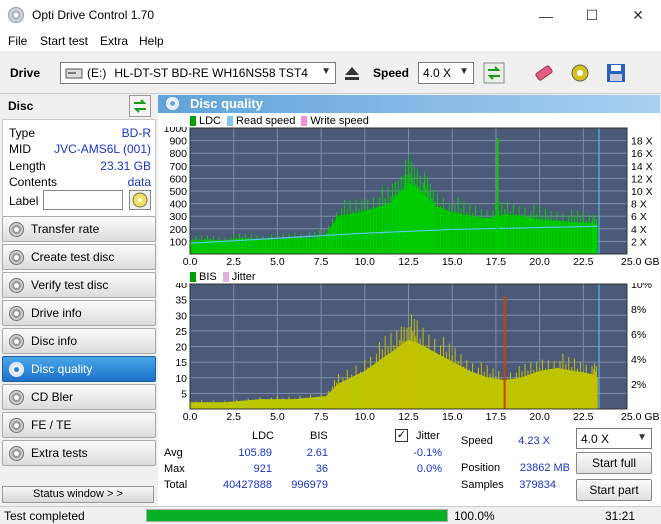 The height and width of the screenshot is (524, 661). What do you see at coordinates (638, 385) in the screenshot?
I see `y2-tick-label: 2%` at bounding box center [638, 385].